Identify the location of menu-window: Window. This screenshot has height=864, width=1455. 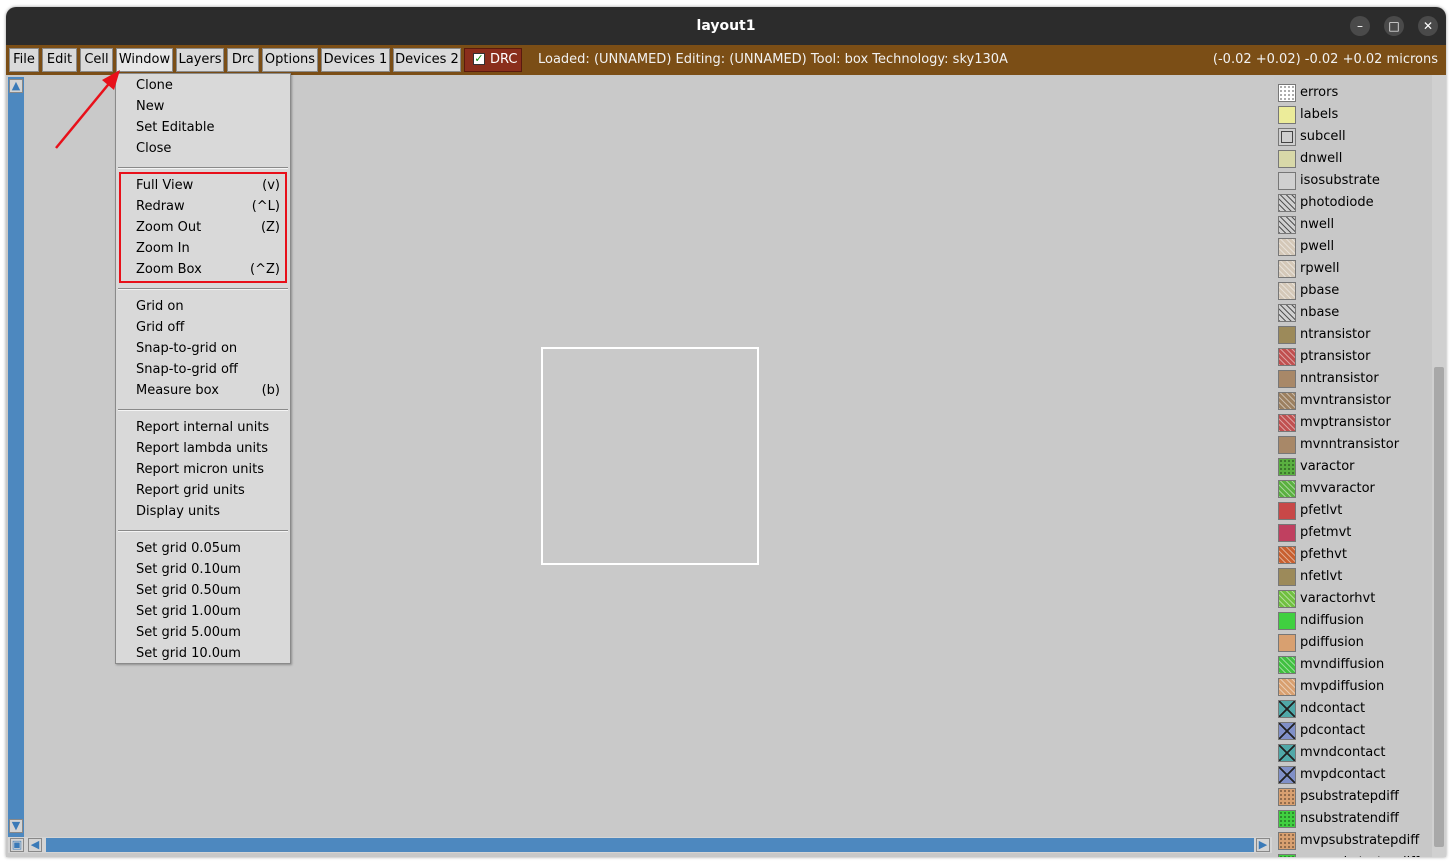
(144, 60).